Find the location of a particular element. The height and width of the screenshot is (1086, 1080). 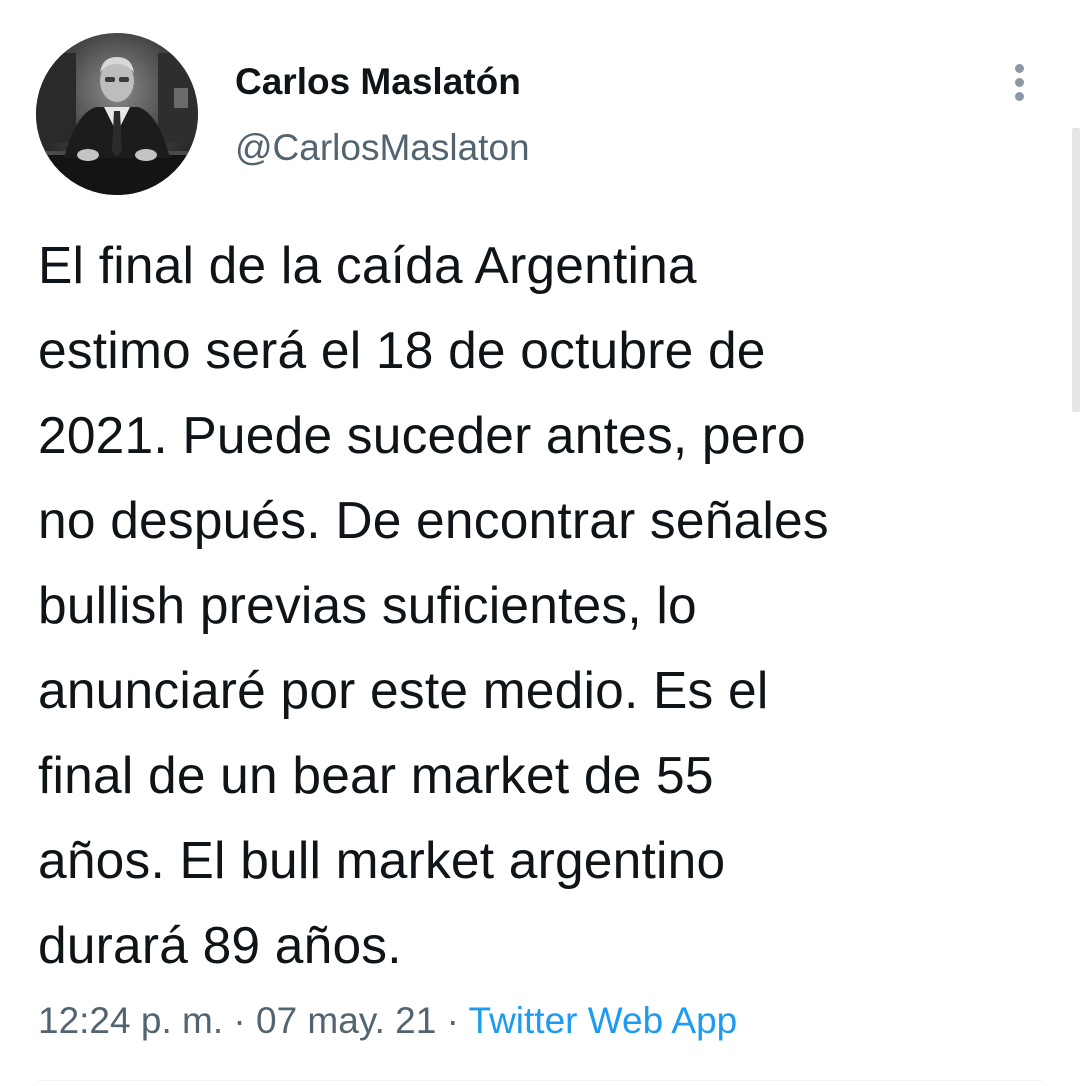

divider is located at coordinates (540, 1080).